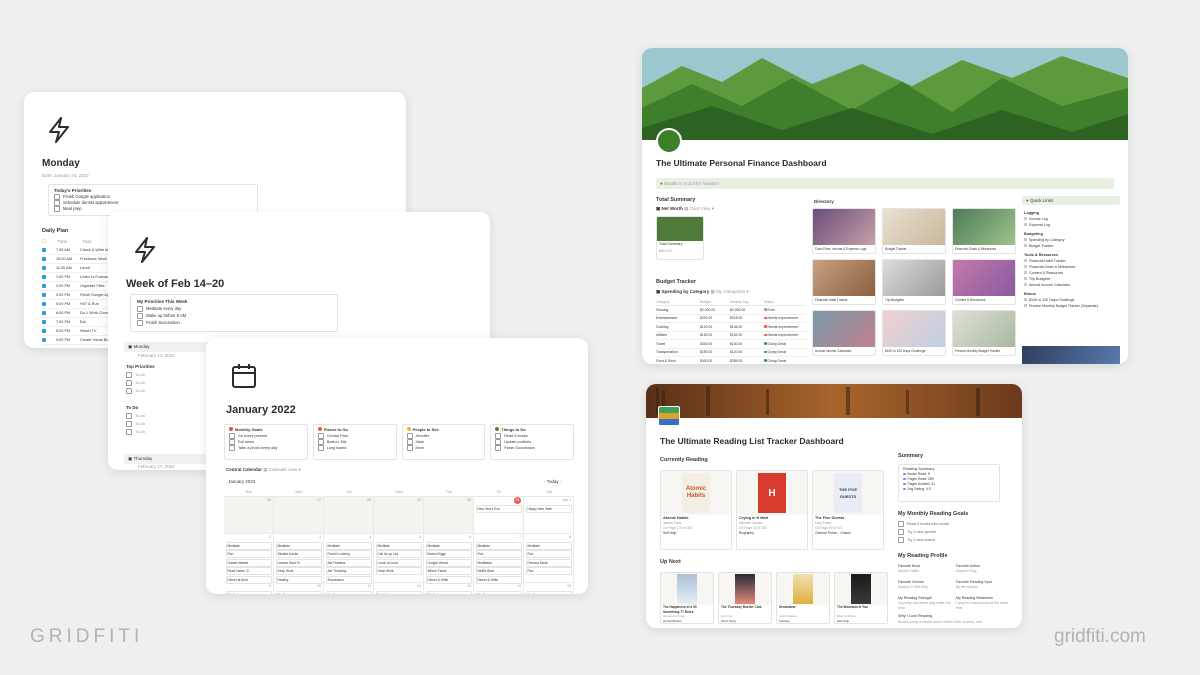 Image resolution: width=1200 pixels, height=675 pixels. Describe the element at coordinates (348, 562) in the screenshot. I see `calendar-event: Ate Fearless` at that location.